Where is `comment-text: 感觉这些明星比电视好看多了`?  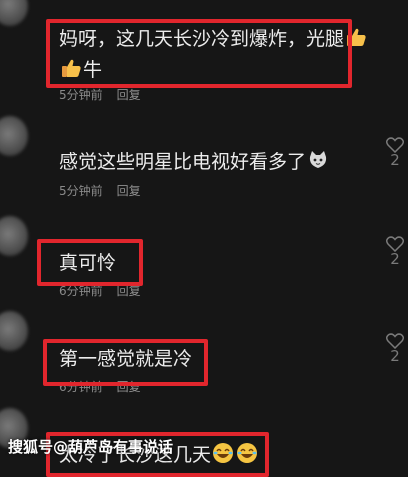 comment-text: 感觉这些明星比电视好看多了 is located at coordinates (194, 162).